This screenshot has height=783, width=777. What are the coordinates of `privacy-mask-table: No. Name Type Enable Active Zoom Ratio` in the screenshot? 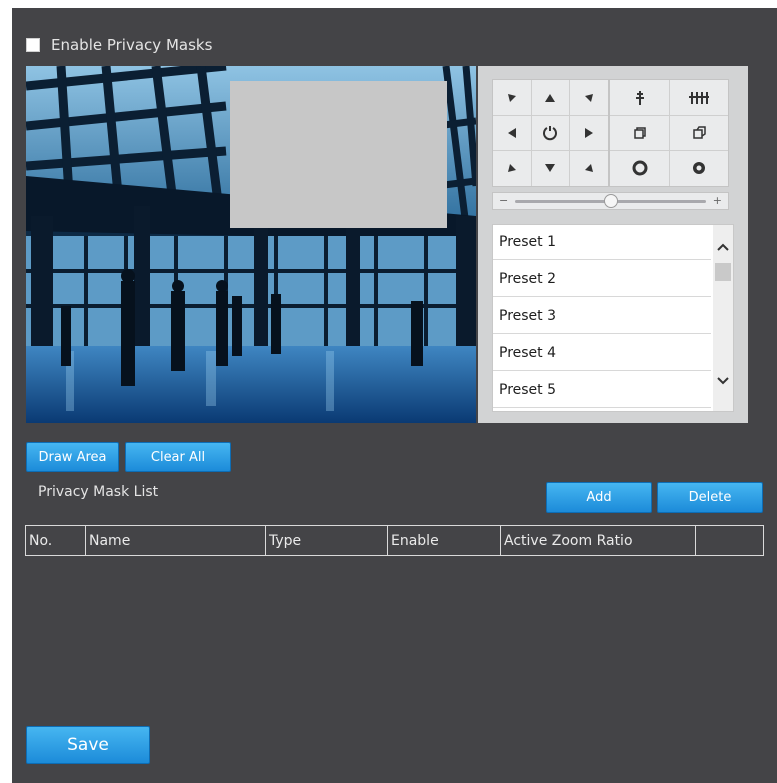 It's located at (394, 540).